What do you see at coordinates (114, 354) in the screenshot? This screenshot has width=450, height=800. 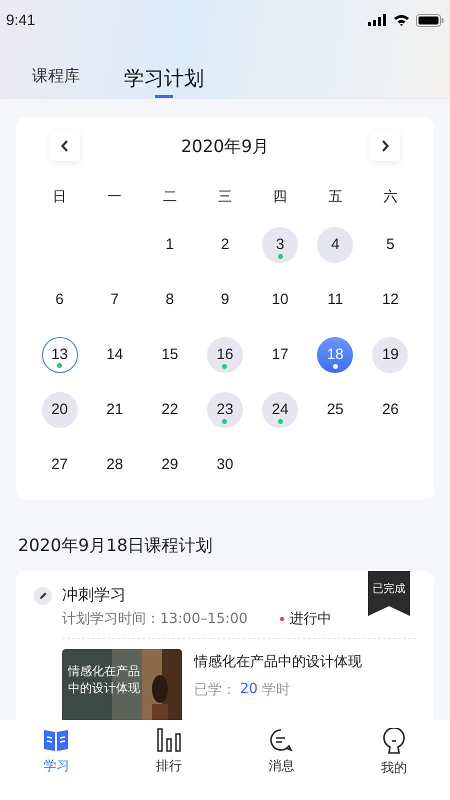 I see `calendar-day: 14` at bounding box center [114, 354].